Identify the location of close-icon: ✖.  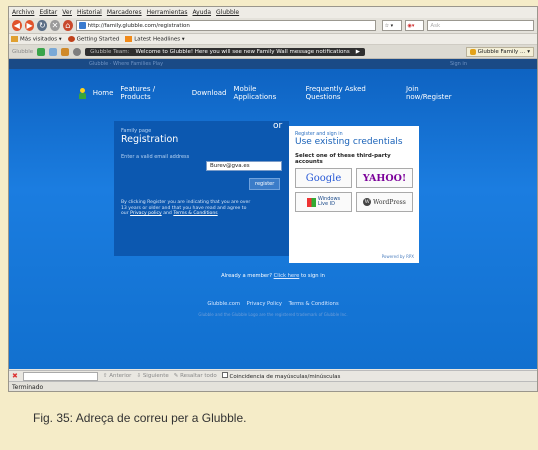
(15, 376).